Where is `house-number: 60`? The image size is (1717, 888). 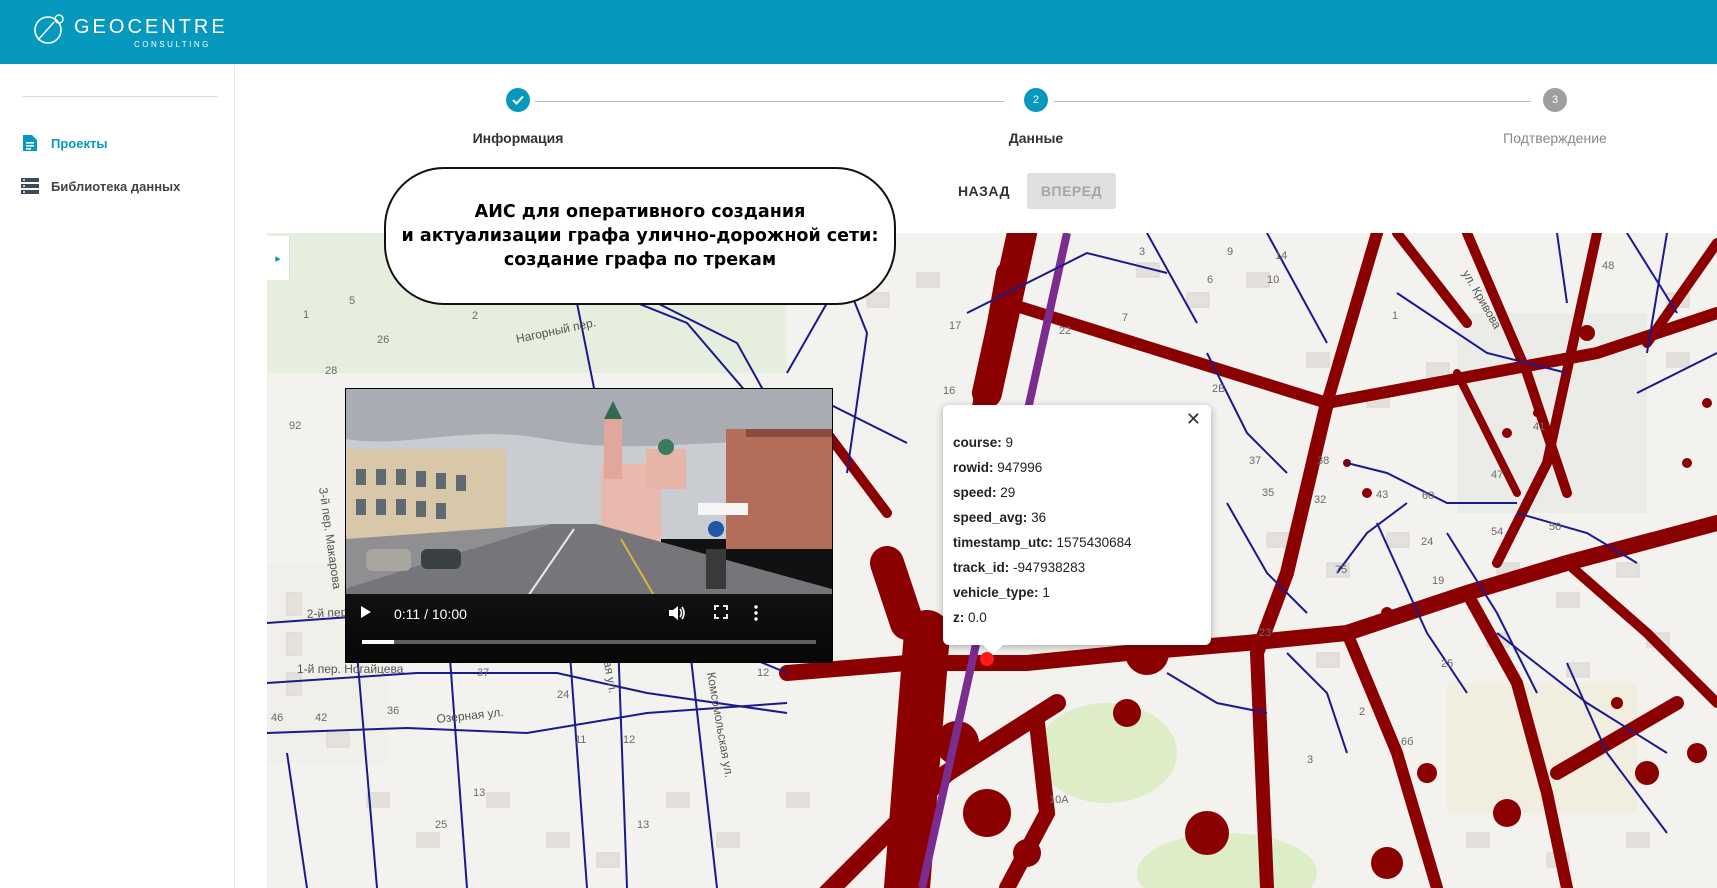
house-number: 60 is located at coordinates (1428, 496).